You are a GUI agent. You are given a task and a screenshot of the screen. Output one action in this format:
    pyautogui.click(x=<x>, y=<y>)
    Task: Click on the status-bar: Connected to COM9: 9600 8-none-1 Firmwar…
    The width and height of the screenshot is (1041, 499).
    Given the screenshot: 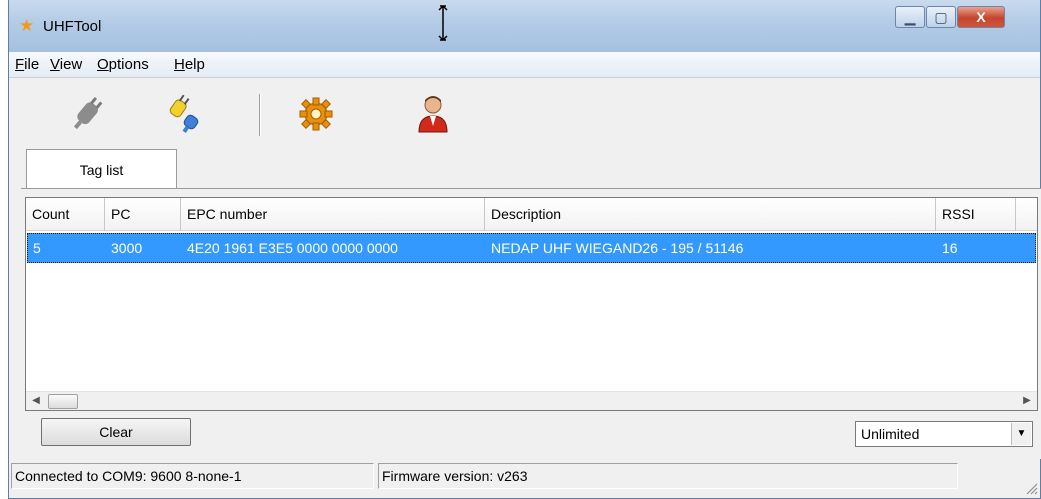 What is the action you would take?
    pyautogui.click(x=524, y=479)
    